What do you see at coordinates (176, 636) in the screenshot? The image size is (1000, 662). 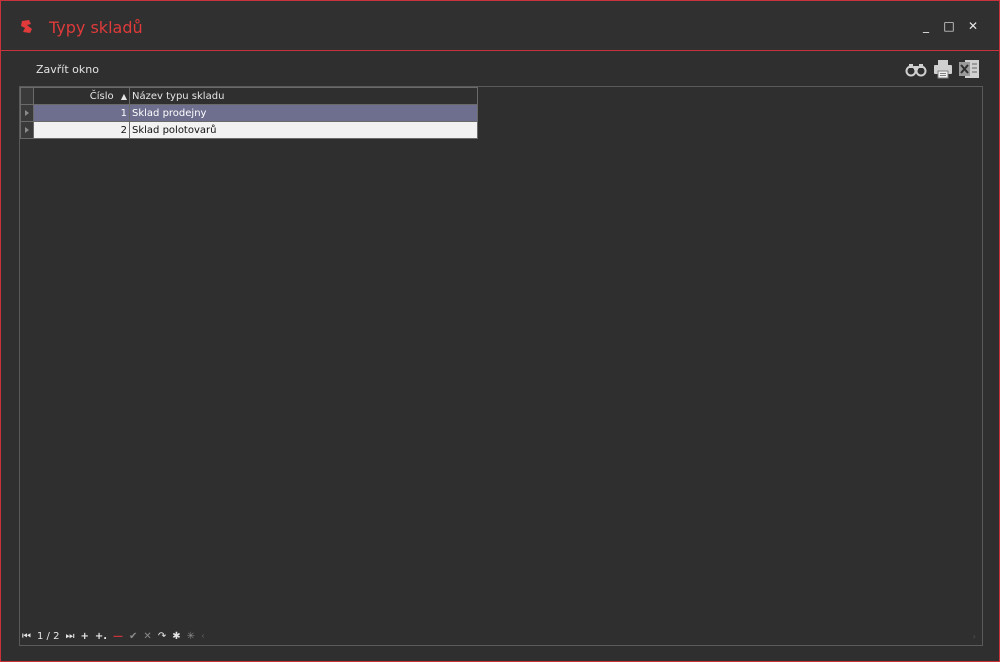 I see `filter-icon: ✱` at bounding box center [176, 636].